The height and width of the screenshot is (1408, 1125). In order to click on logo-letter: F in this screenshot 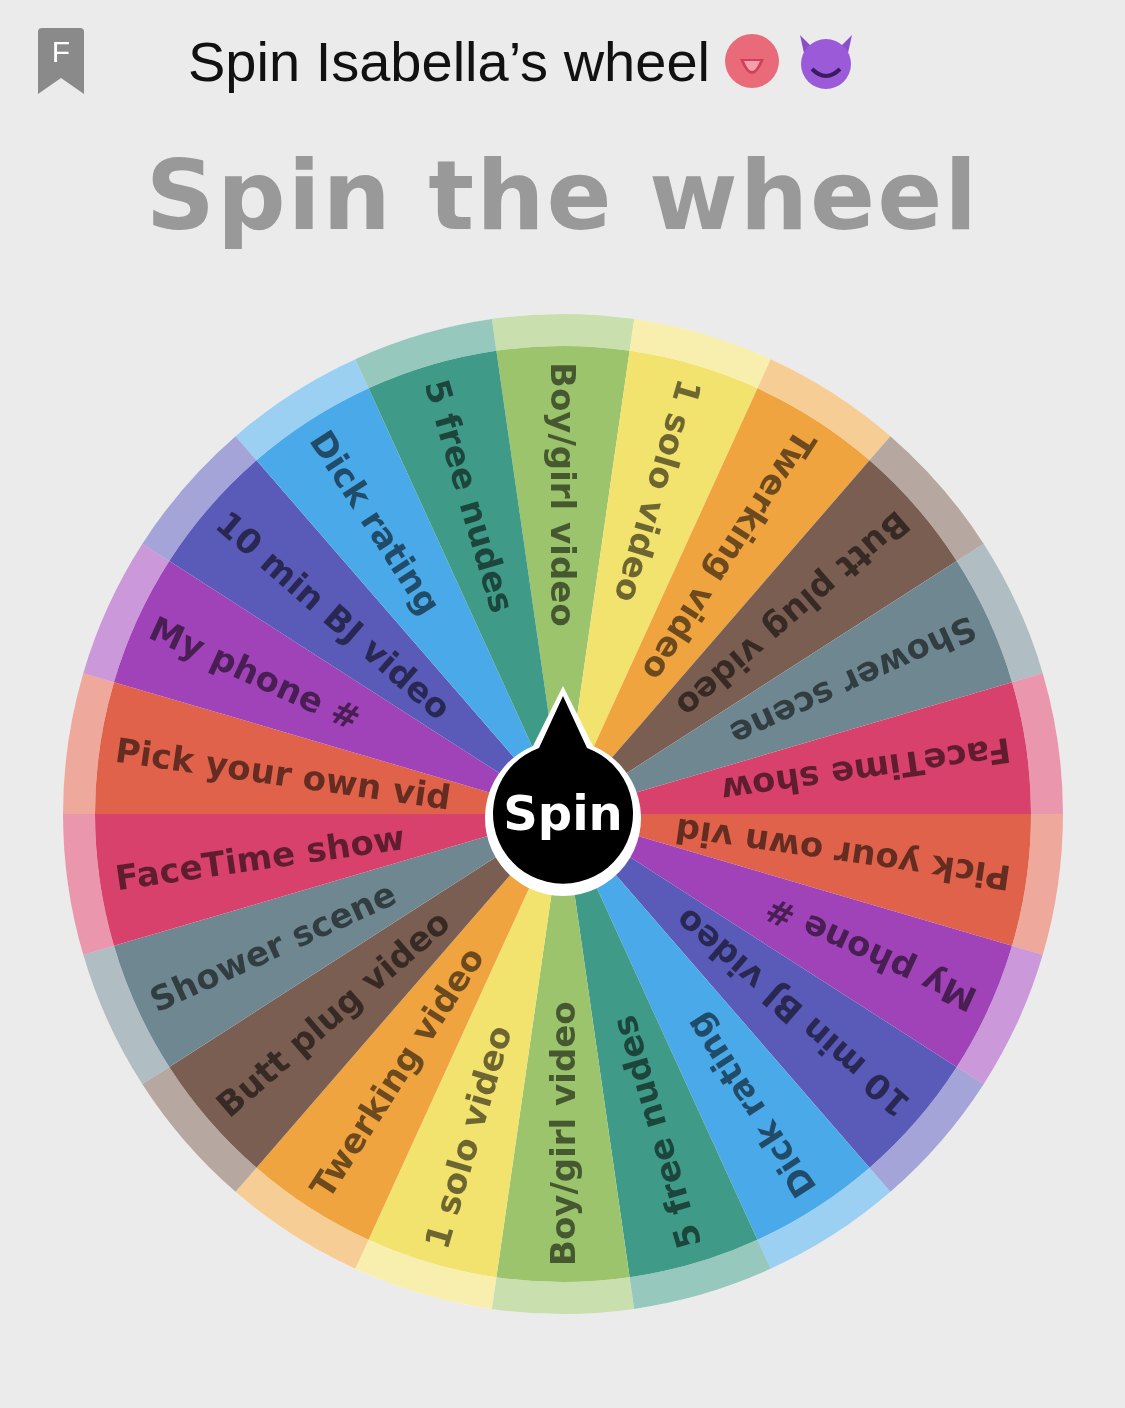, I will do `click(61, 51)`.